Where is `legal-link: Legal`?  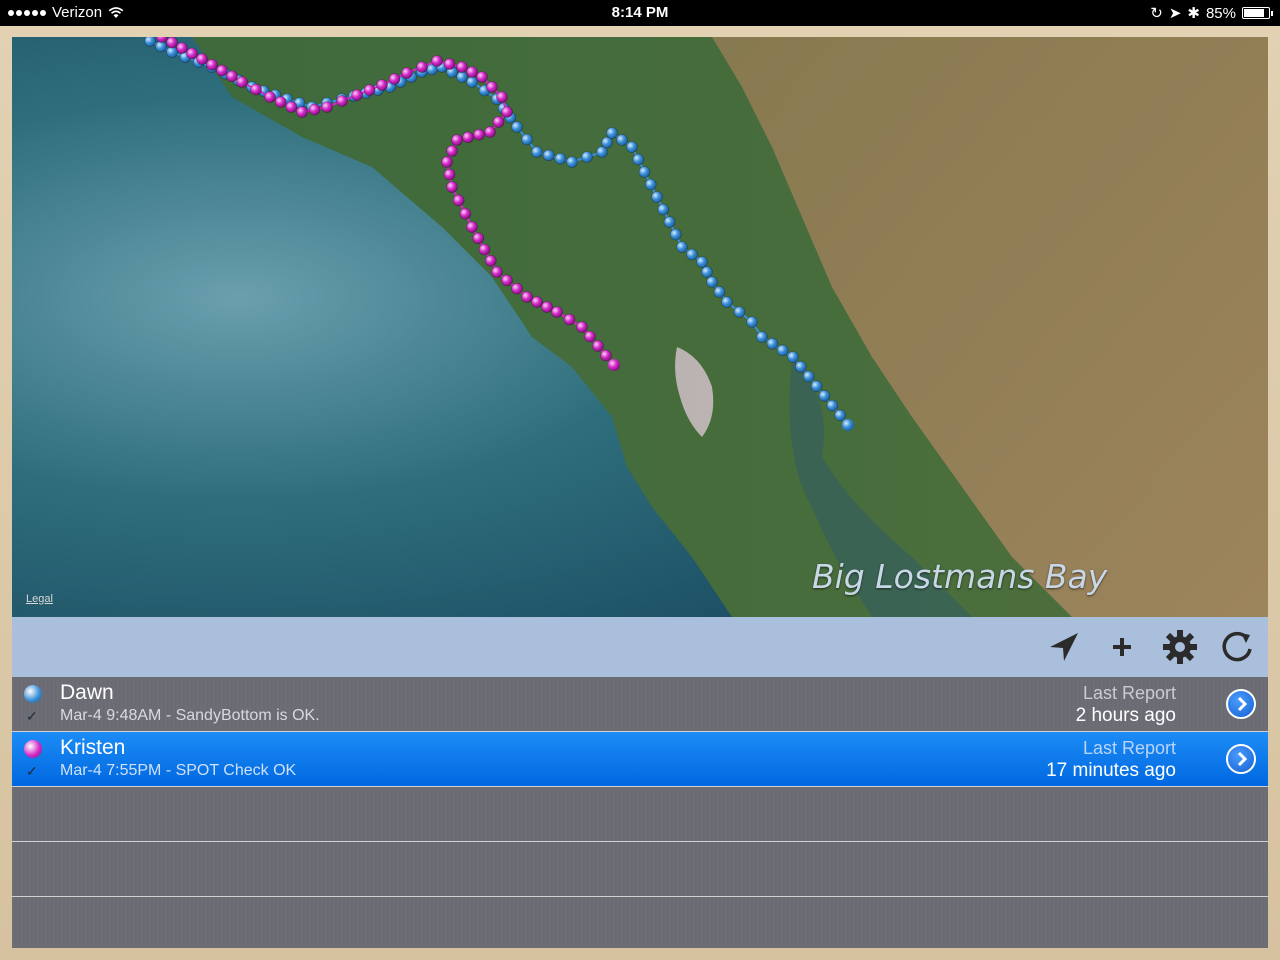 legal-link: Legal is located at coordinates (39, 599).